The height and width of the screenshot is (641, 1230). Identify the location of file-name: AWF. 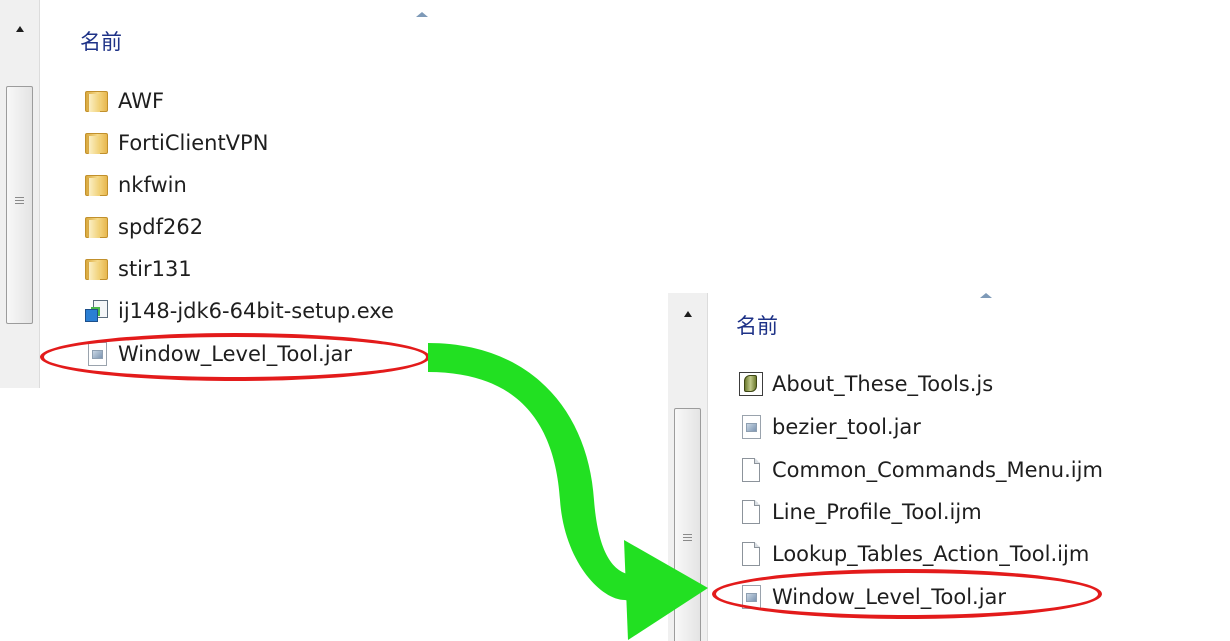
(141, 101).